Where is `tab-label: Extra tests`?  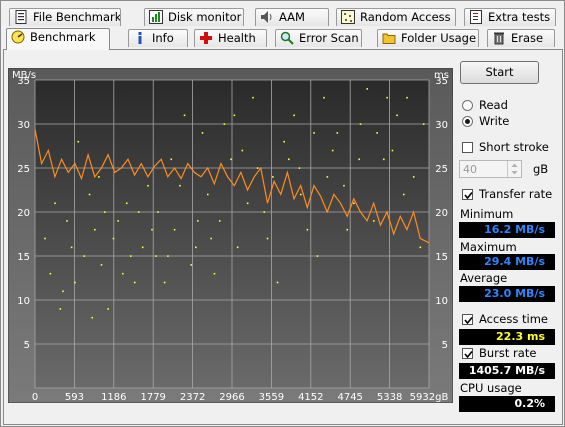
tab-label: Extra tests is located at coordinates (519, 17).